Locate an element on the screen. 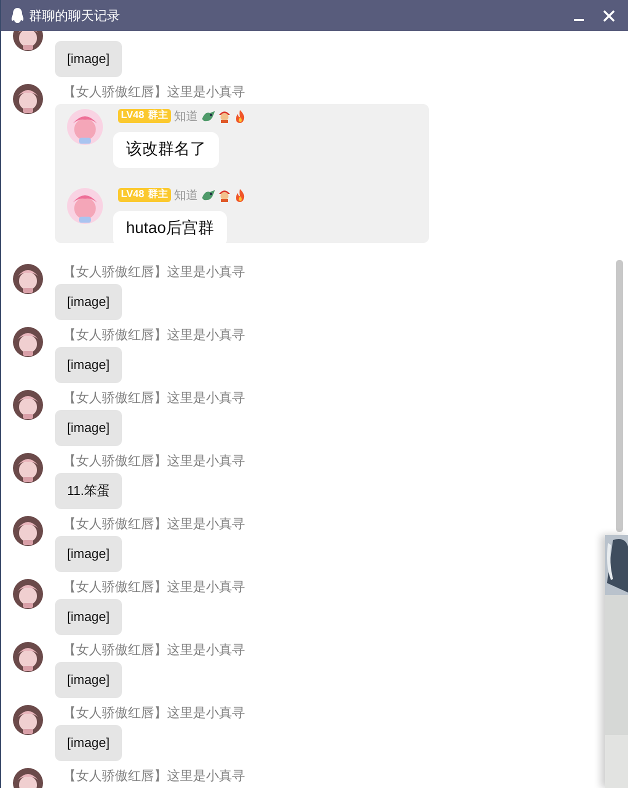  window-title: 群聊的聊天记录 is located at coordinates (74, 15).